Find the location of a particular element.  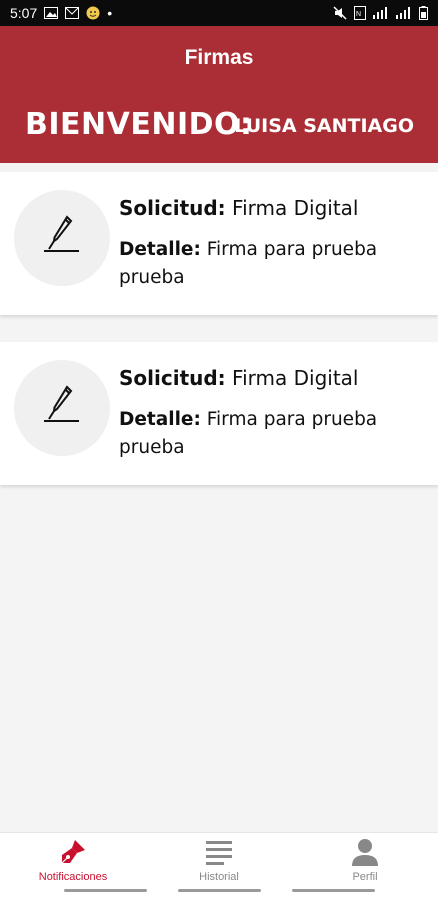

wifi-signal-icon is located at coordinates (381, 13).